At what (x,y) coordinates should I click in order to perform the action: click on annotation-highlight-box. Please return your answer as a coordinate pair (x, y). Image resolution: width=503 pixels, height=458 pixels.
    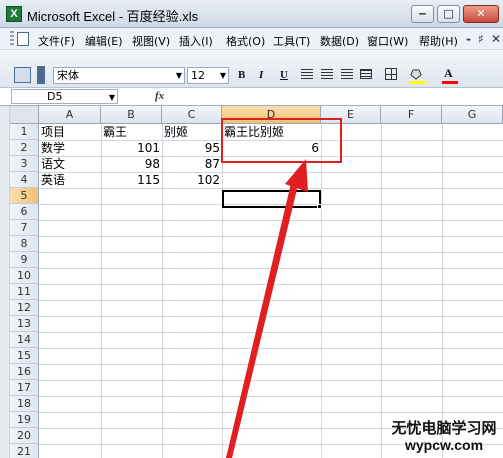
    Looking at the image, I should click on (281, 140).